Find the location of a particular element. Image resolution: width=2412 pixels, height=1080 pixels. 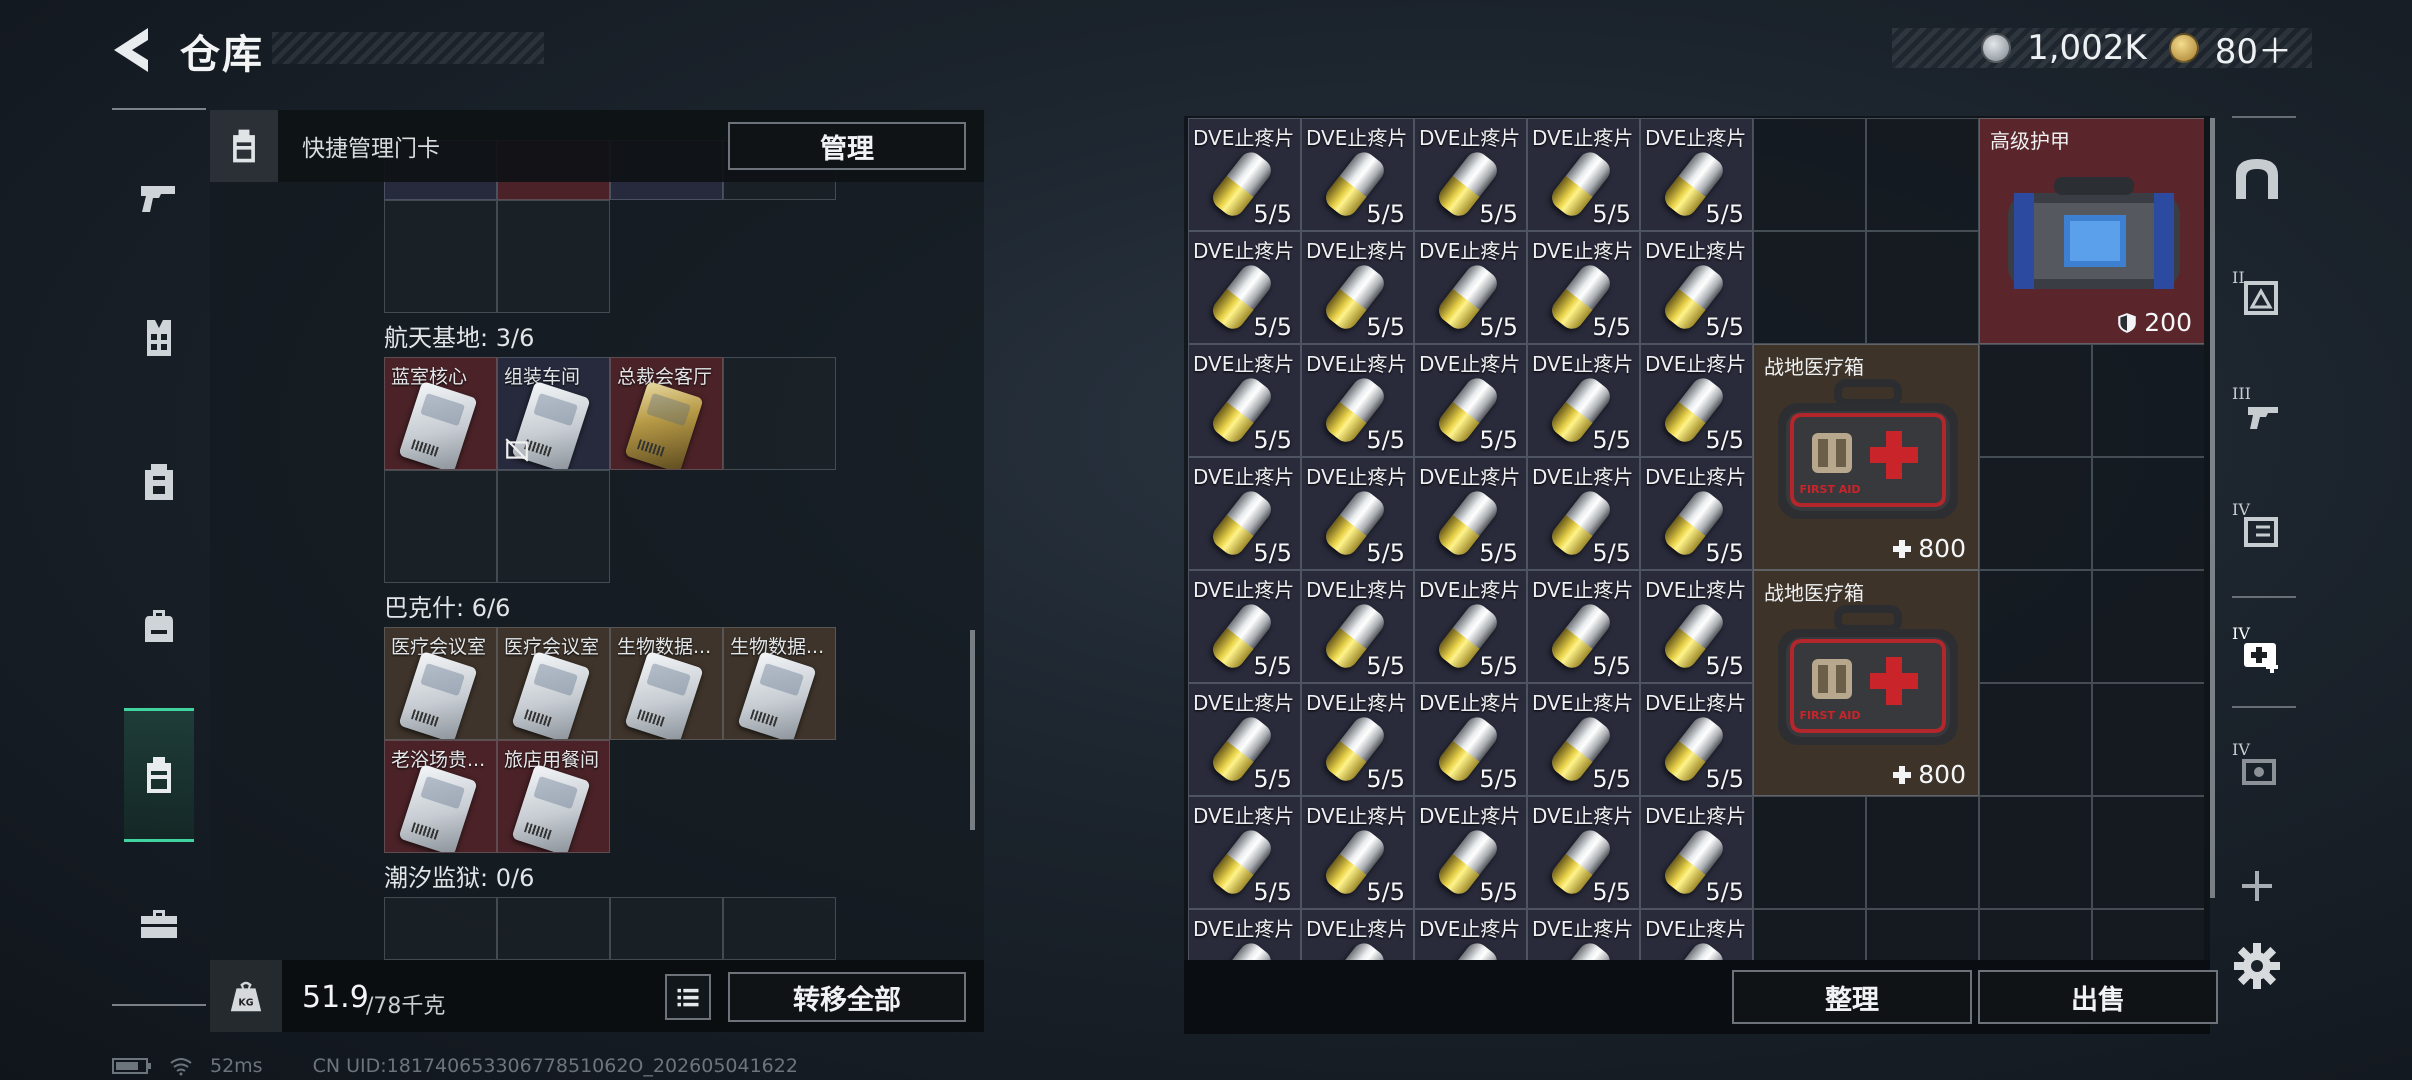

organize-button: 整理 is located at coordinates (1852, 997).